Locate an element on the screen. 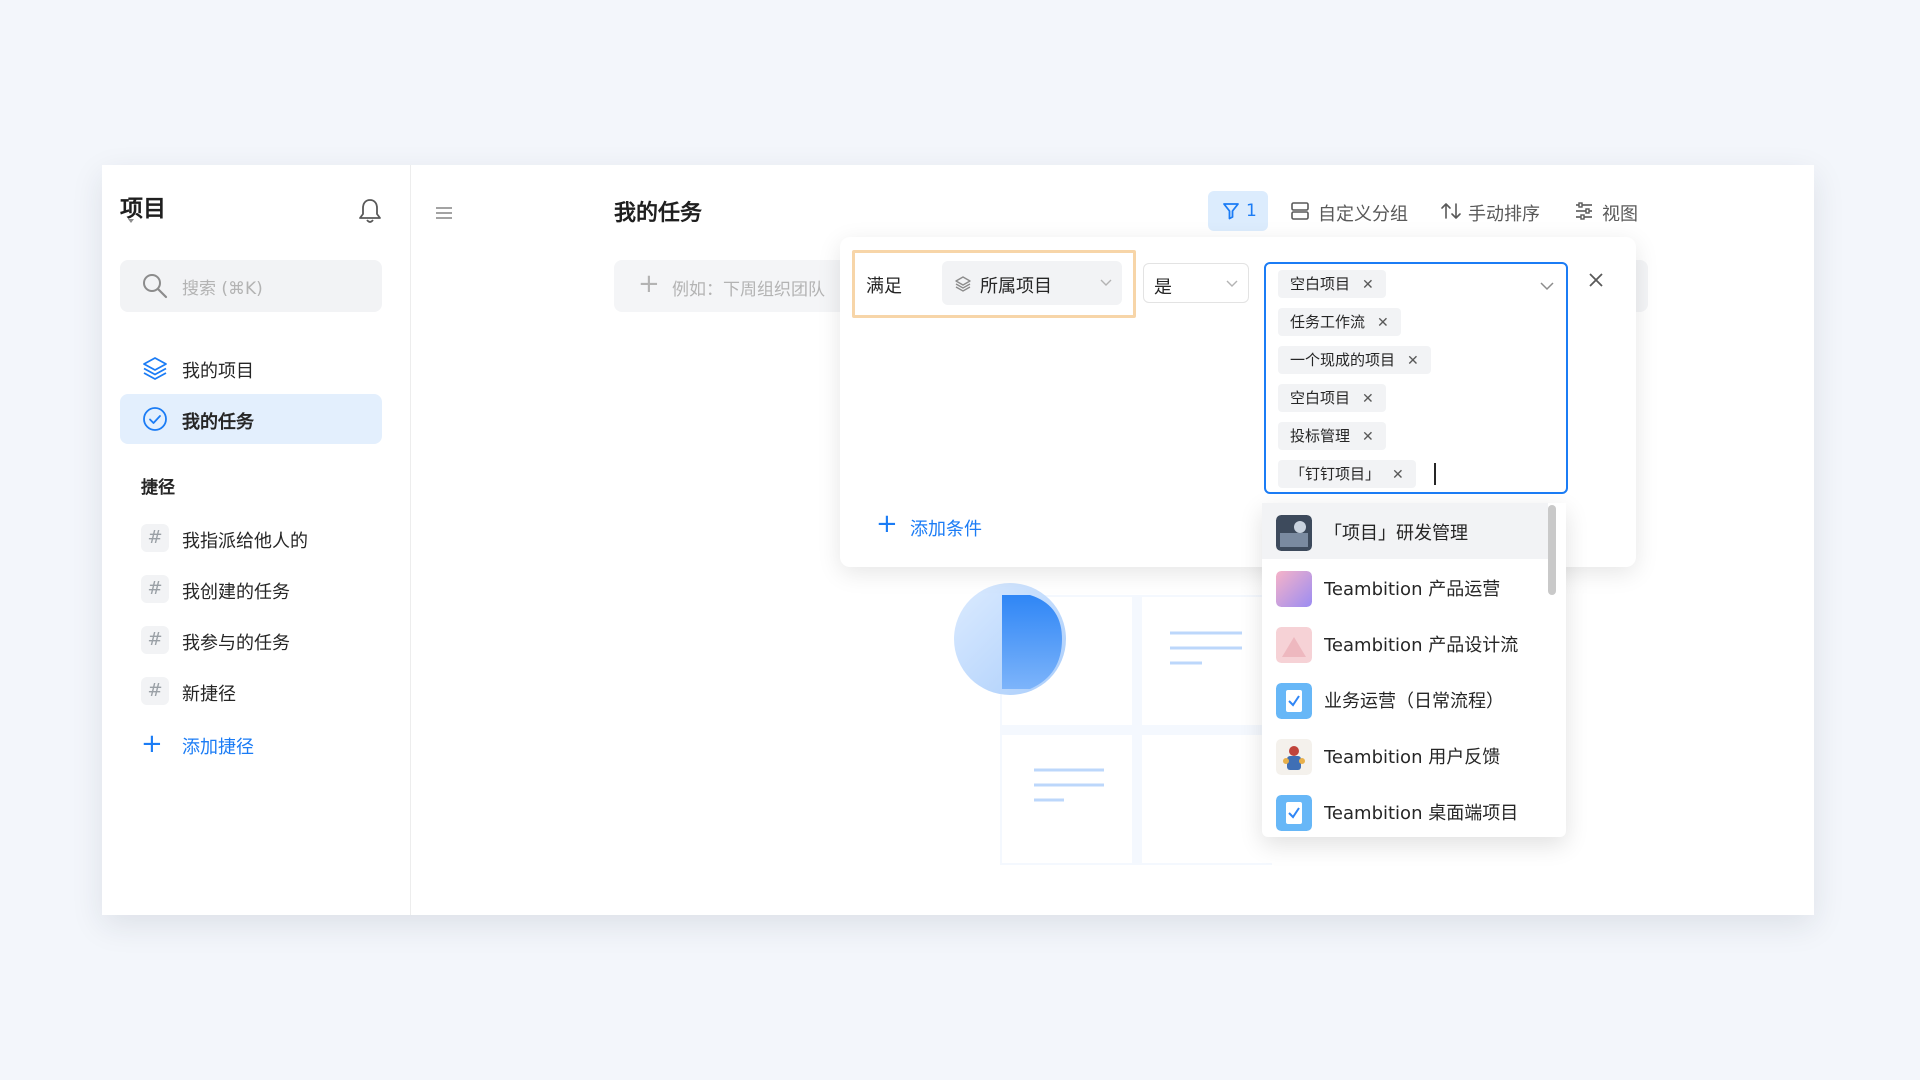  option-item: Teambition 产品运营 is located at coordinates (1405, 587).